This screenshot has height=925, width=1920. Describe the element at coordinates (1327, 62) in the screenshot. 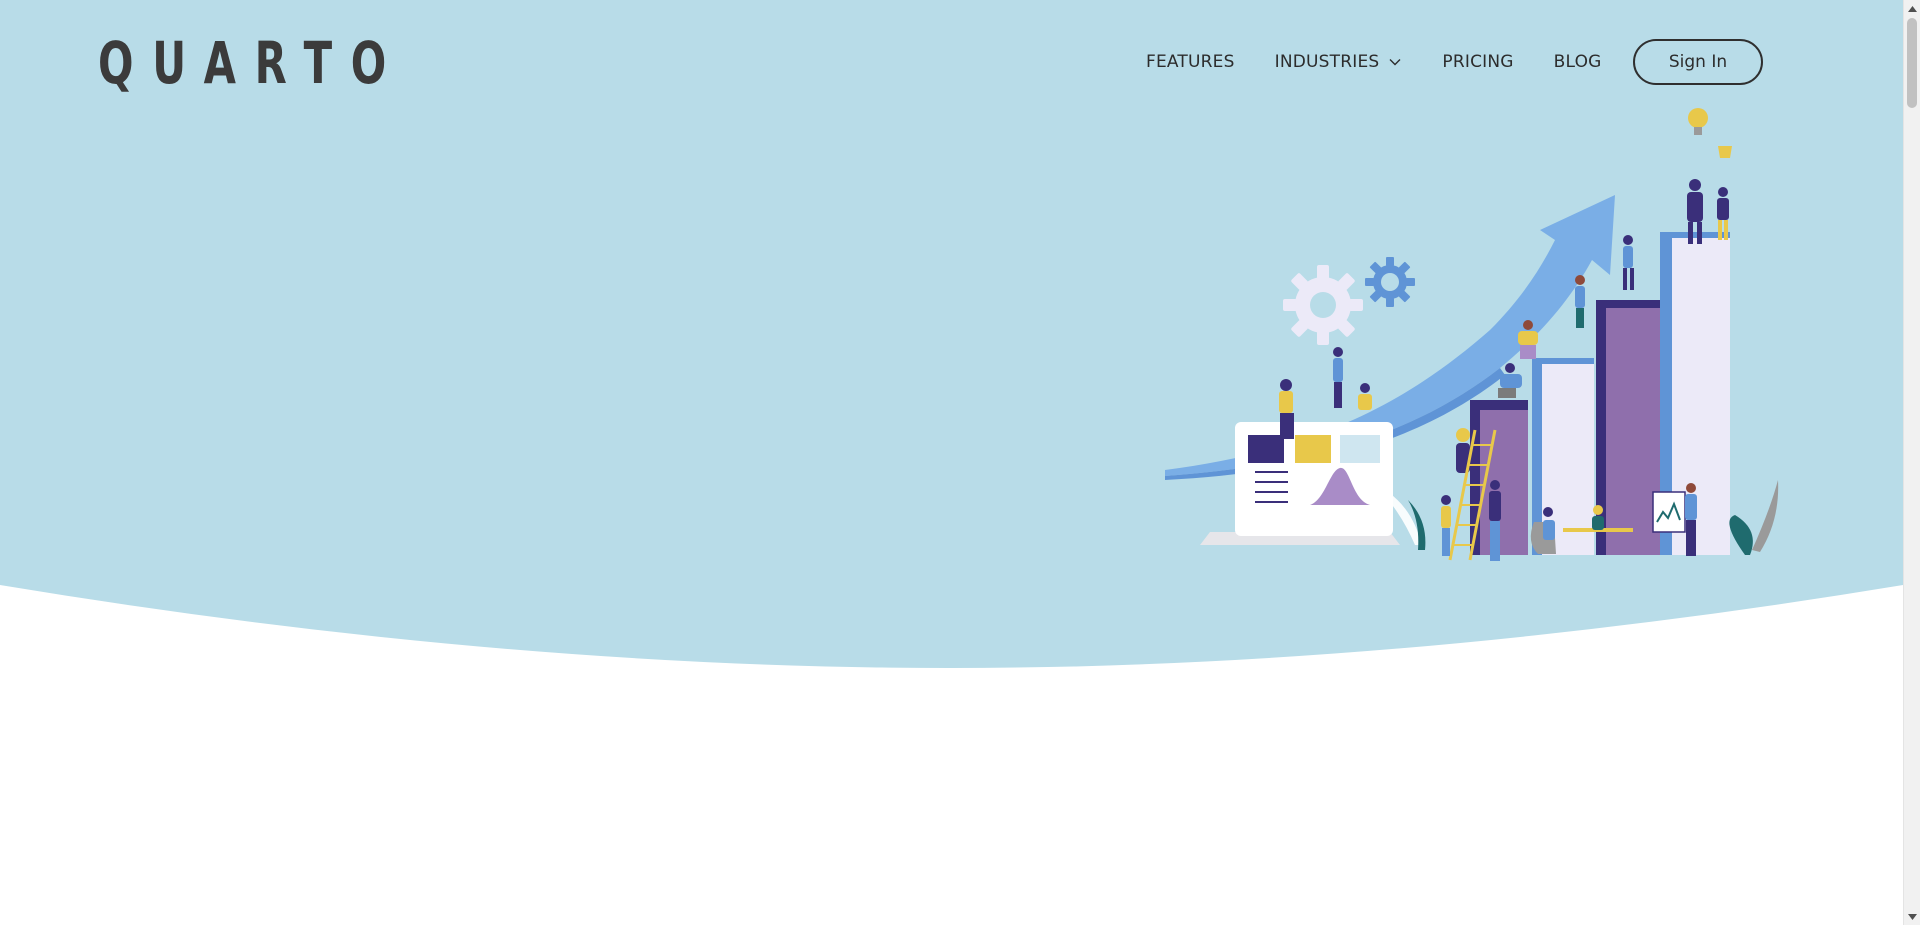

I see `nav-industries-label: INDUSTRIES` at that location.